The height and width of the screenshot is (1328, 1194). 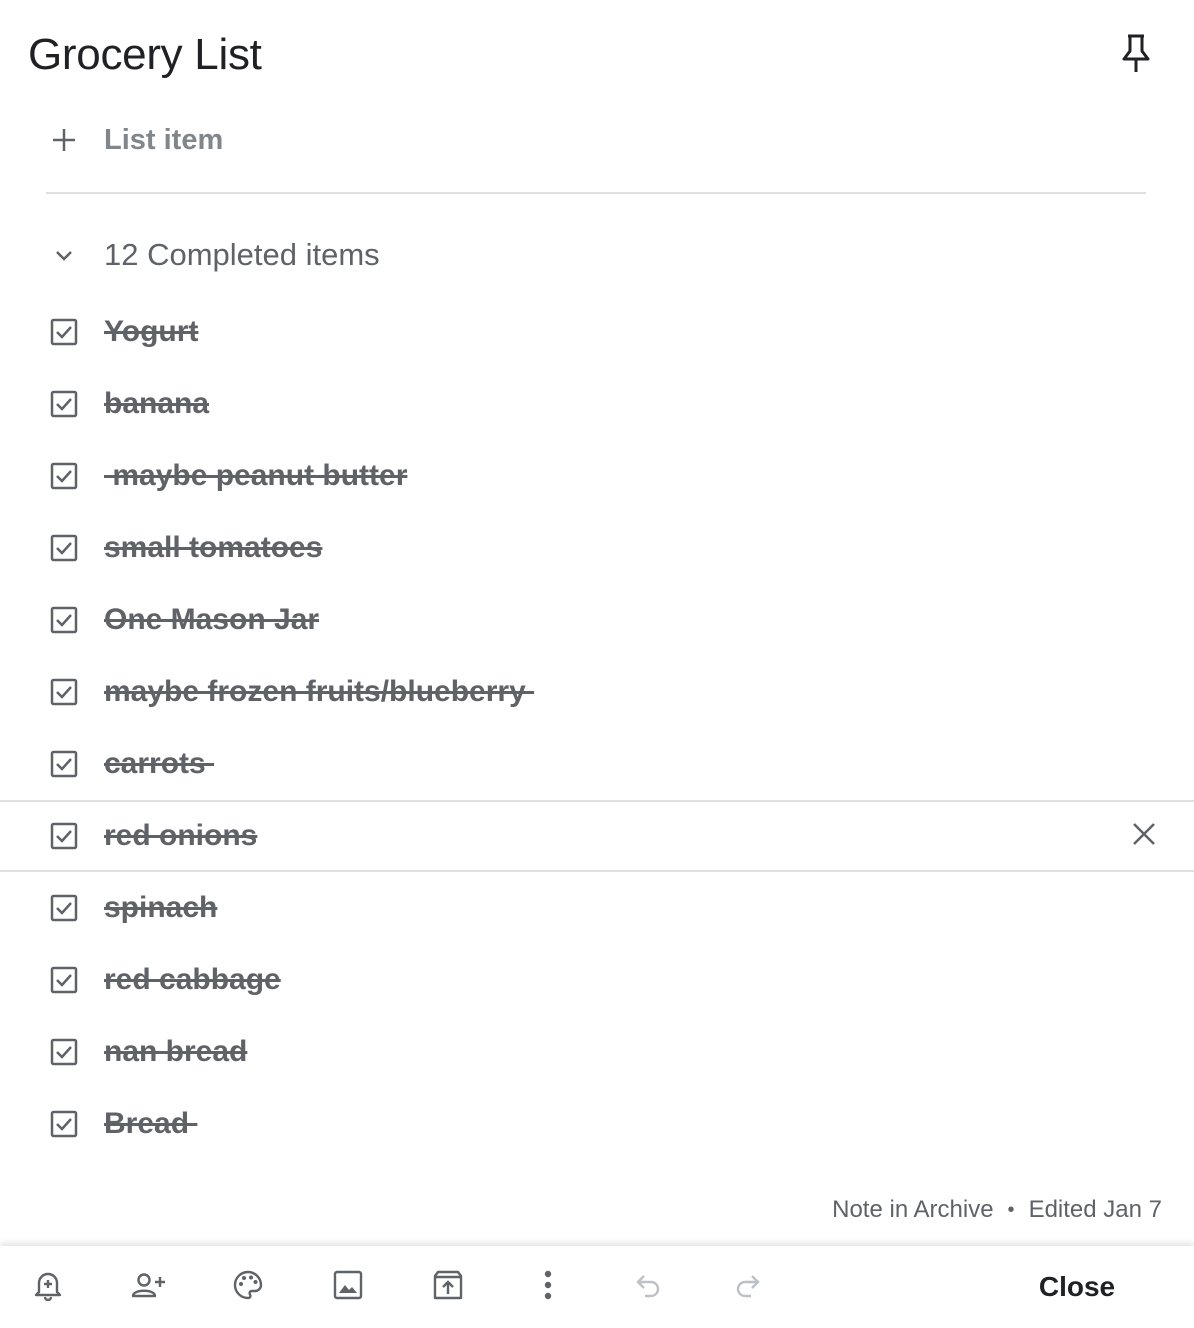 I want to click on list-item: spinach, so click(x=597, y=908).